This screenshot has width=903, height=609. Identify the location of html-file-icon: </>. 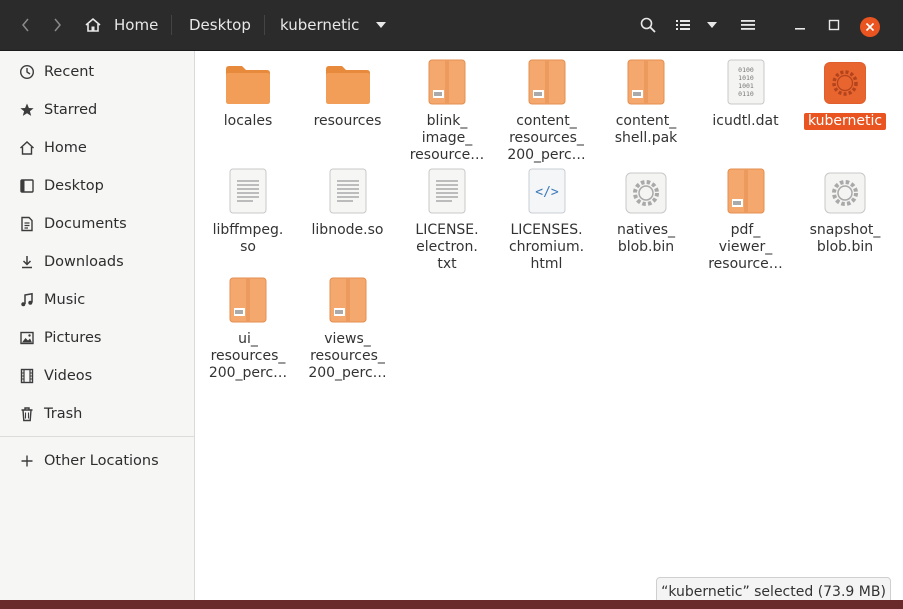
(547, 191).